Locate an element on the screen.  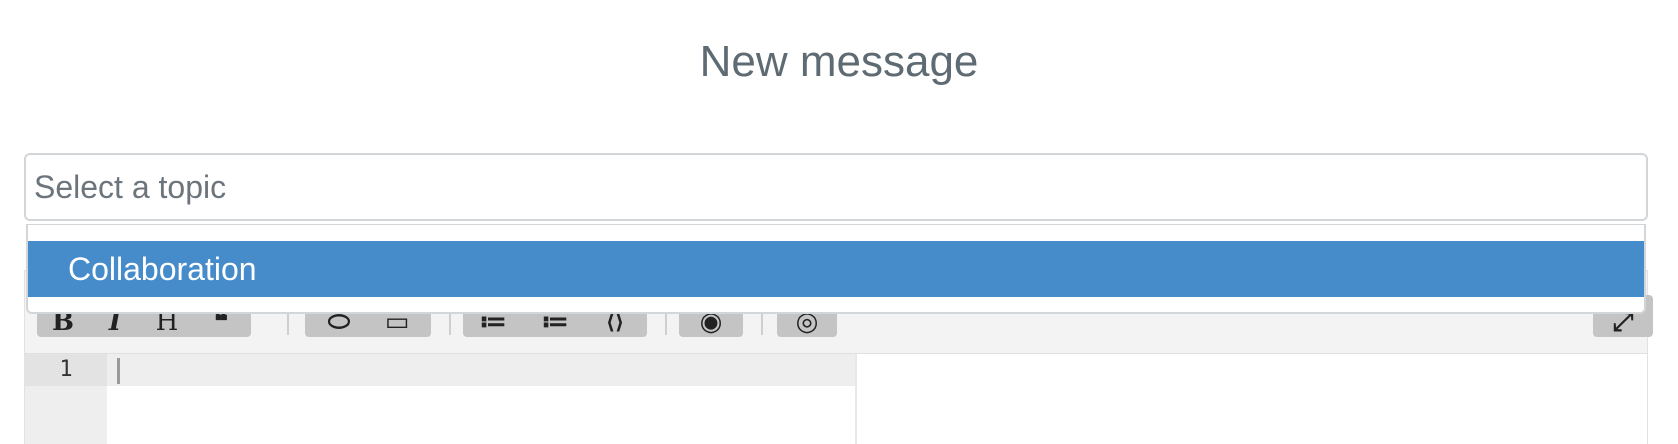
line-number: 1 is located at coordinates (66, 370).